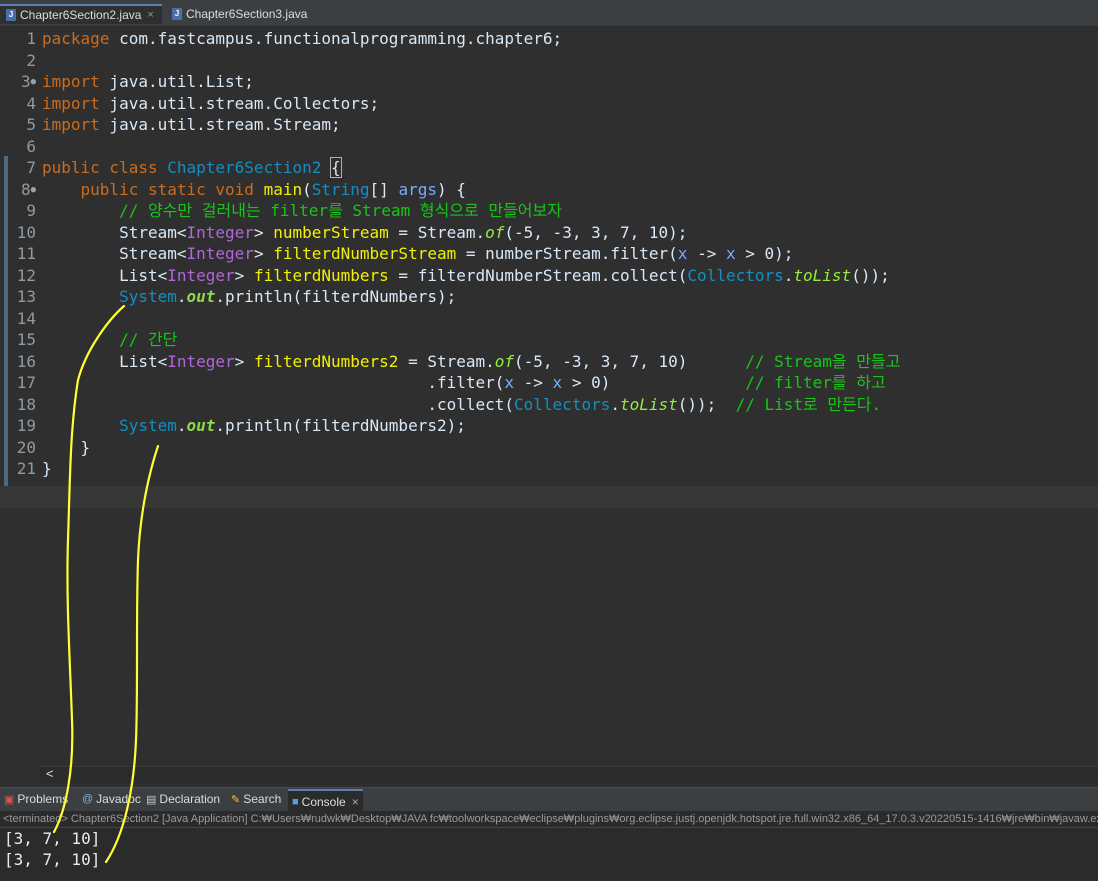  I want to click on search-icon: ✎, so click(236, 799).